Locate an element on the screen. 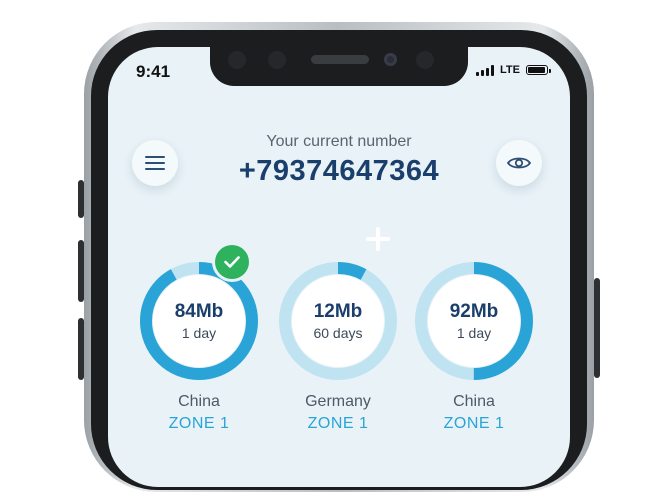  selected-checkmark-icon is located at coordinates (232, 262).